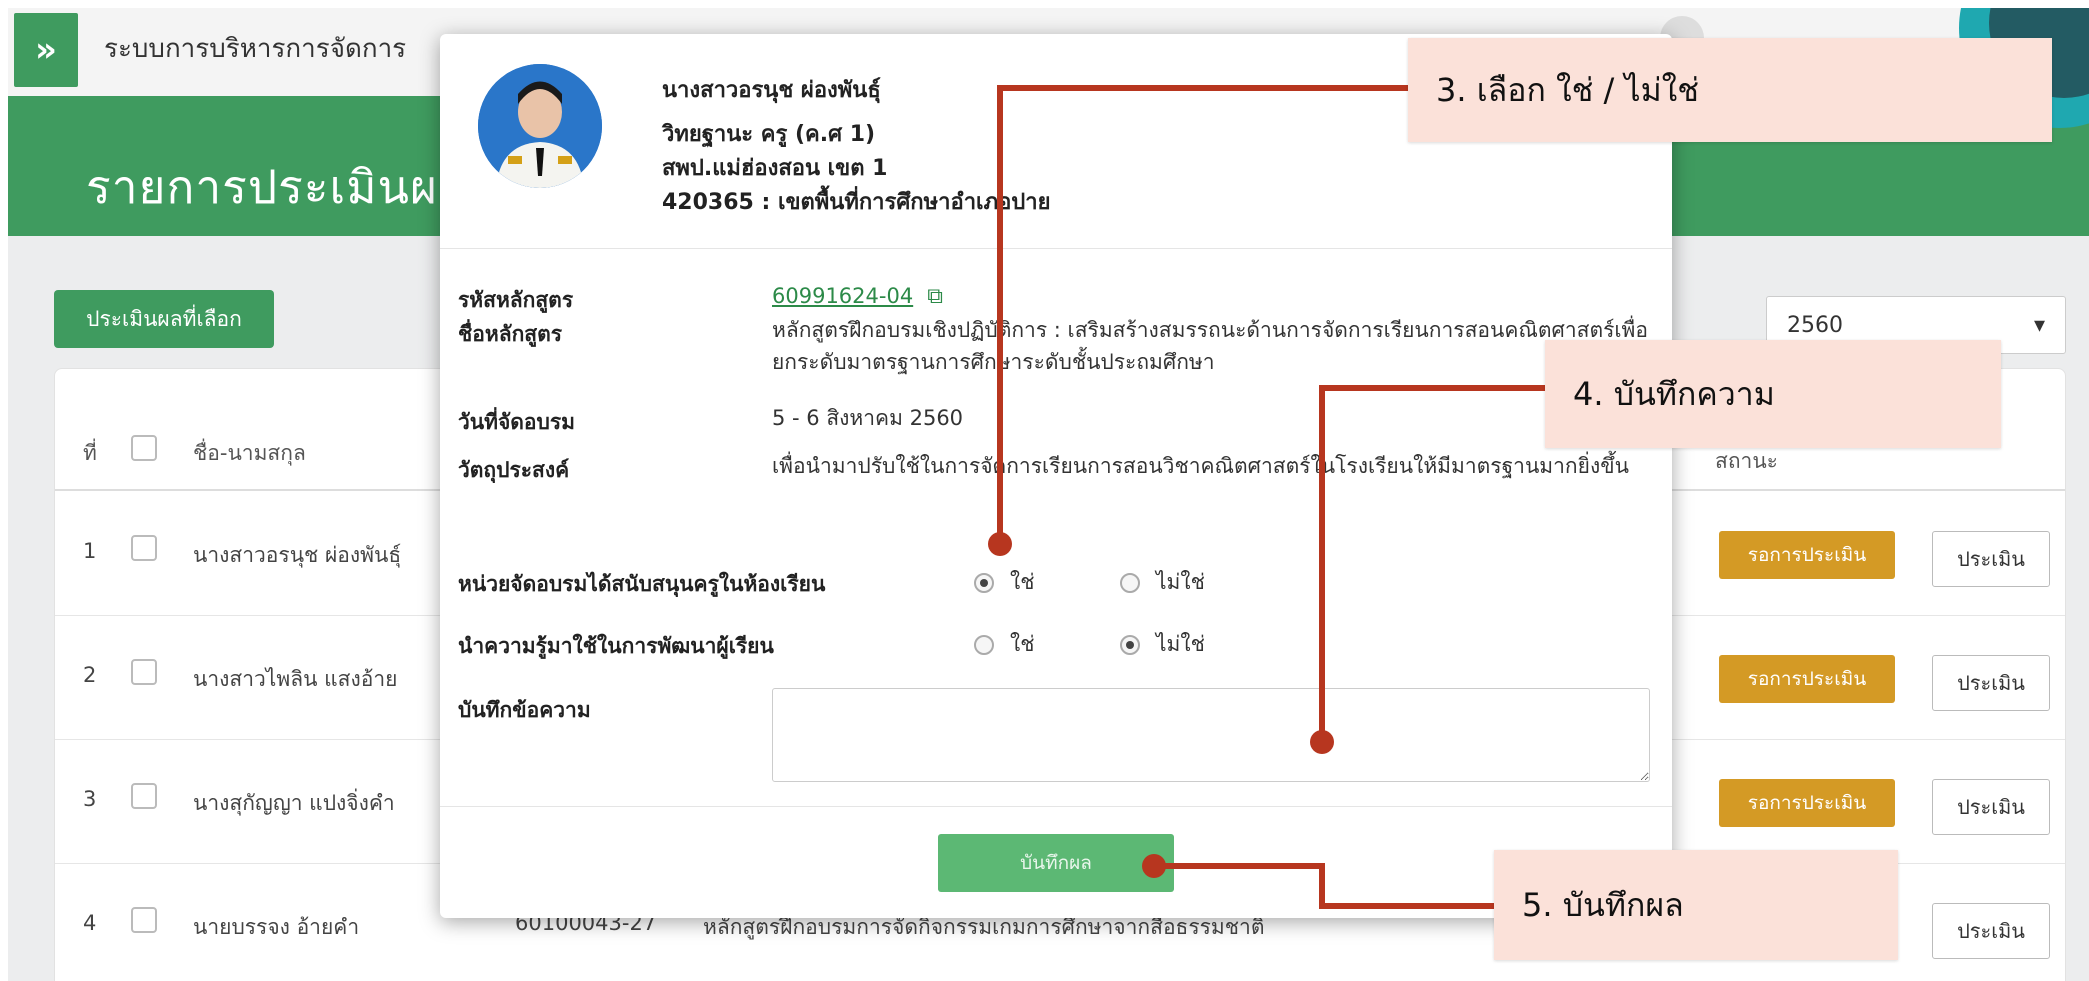  What do you see at coordinates (1000, 544) in the screenshot?
I see `callout-3-dot` at bounding box center [1000, 544].